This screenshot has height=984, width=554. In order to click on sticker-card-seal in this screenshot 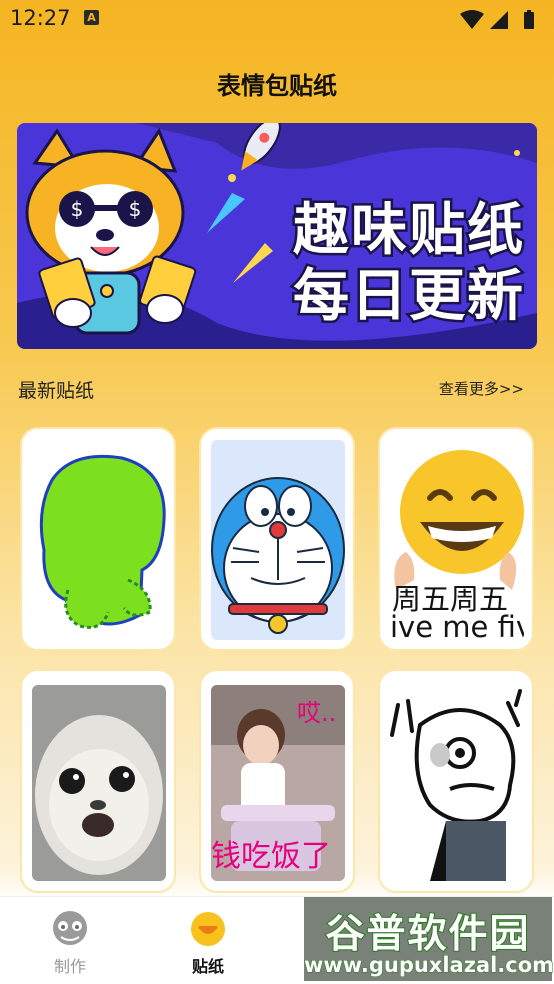, I will do `click(98, 781)`.